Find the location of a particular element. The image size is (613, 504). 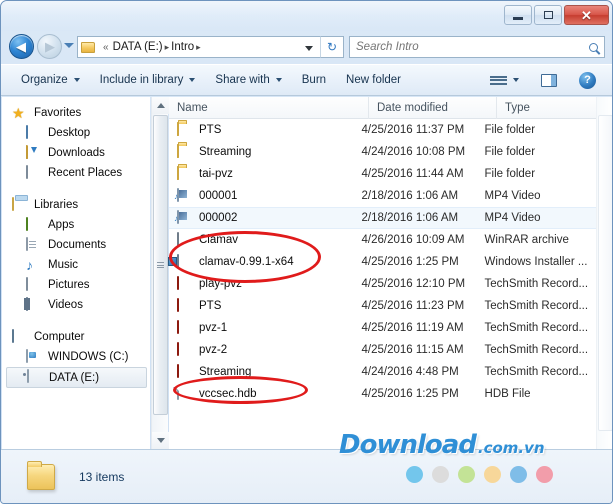

share-with-button: Share with is located at coordinates (248, 80).